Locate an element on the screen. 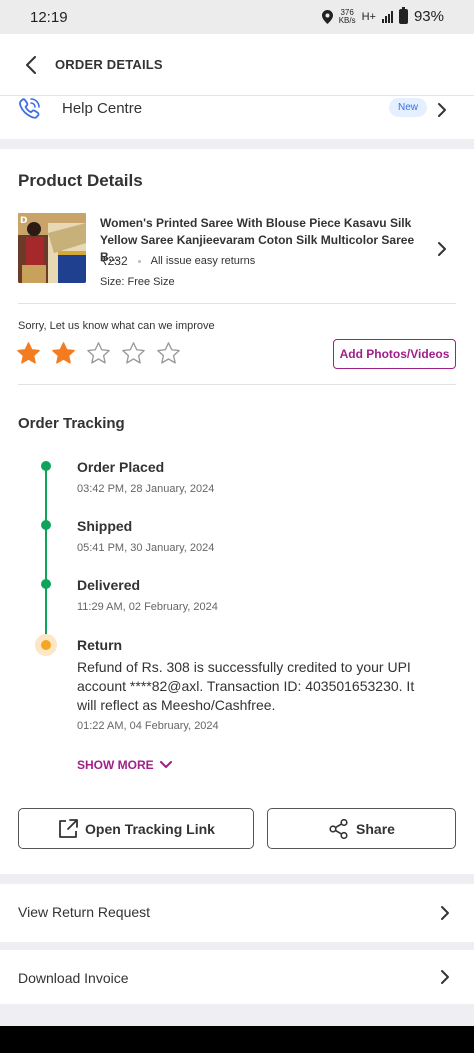  share-label: Share is located at coordinates (375, 828).